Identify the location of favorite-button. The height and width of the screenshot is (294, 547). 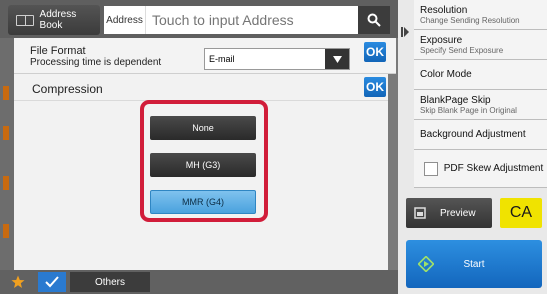
(18, 282).